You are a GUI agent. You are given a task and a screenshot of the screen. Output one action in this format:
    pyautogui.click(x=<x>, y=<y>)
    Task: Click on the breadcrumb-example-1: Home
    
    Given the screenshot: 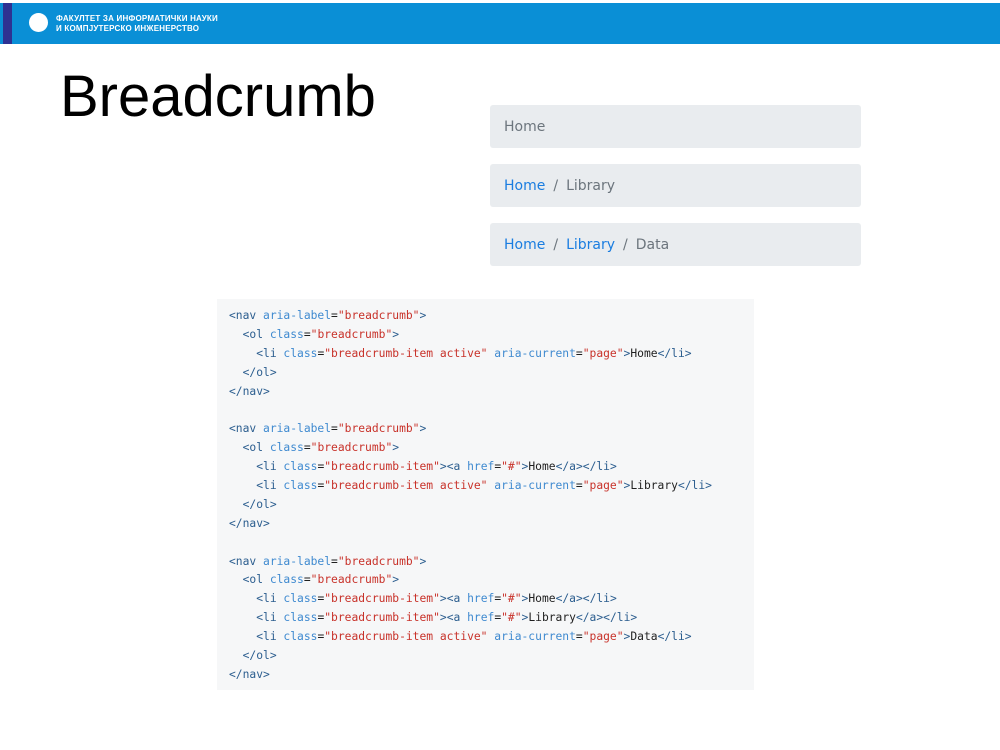 What is the action you would take?
    pyautogui.click(x=675, y=126)
    